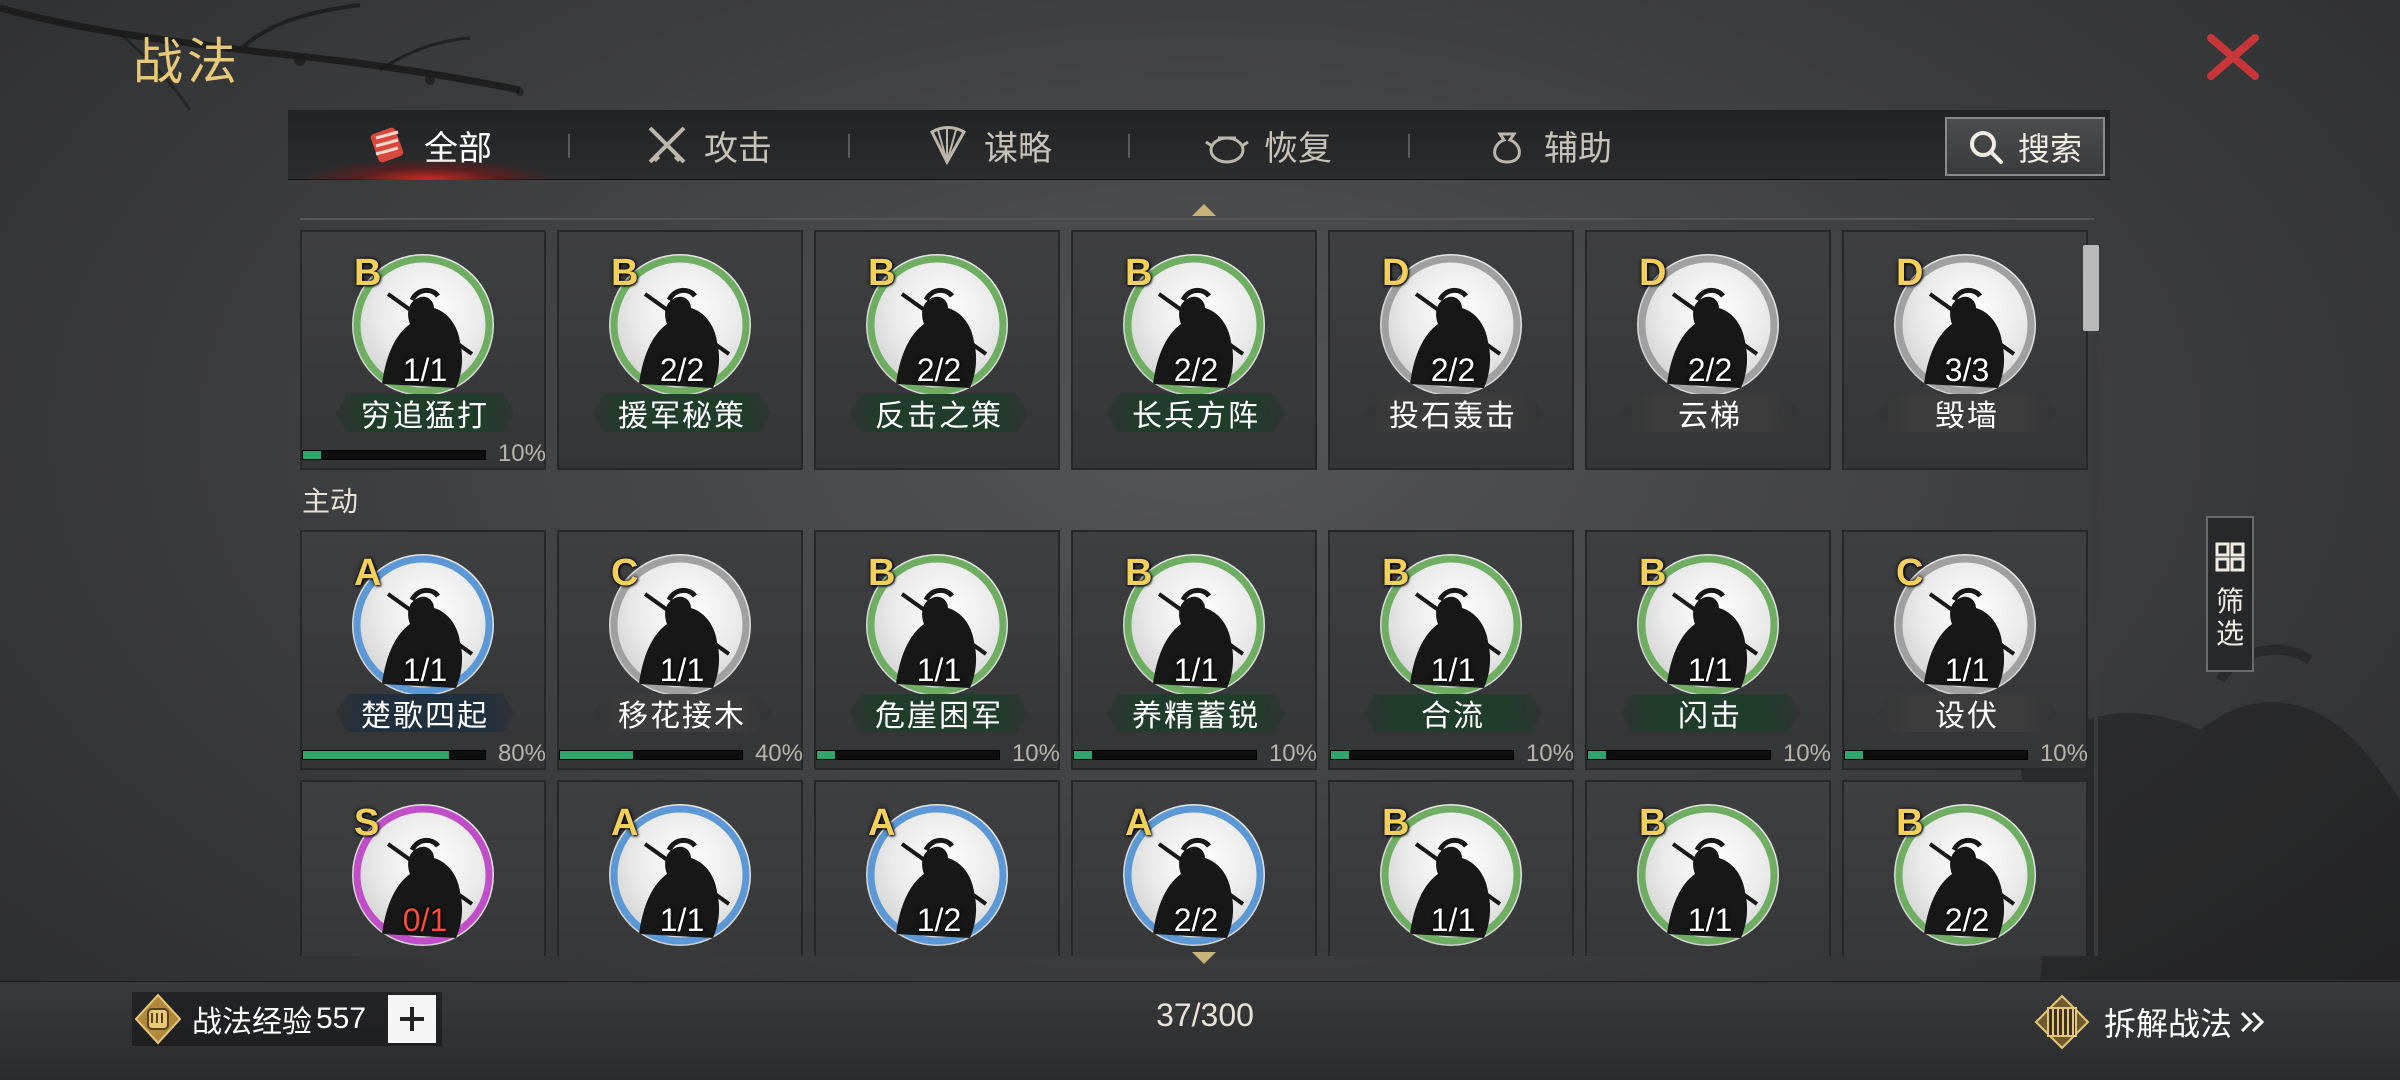 This screenshot has height=1080, width=2400. Describe the element at coordinates (738, 148) in the screenshot. I see `tab-label: 攻击` at that location.